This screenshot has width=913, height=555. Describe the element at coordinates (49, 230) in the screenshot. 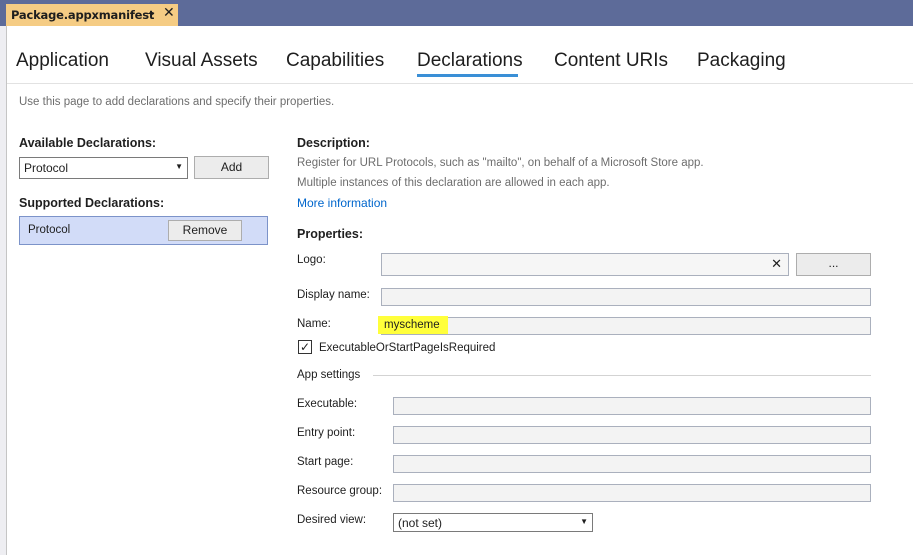

I see `supported-declaration-label: Protocol` at that location.